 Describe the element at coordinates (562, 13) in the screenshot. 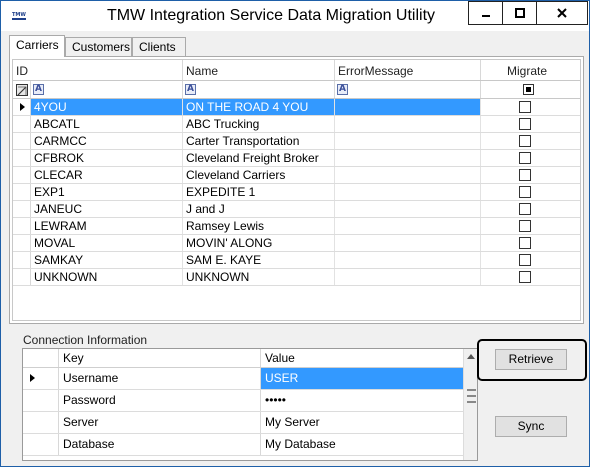

I see `close-button` at that location.